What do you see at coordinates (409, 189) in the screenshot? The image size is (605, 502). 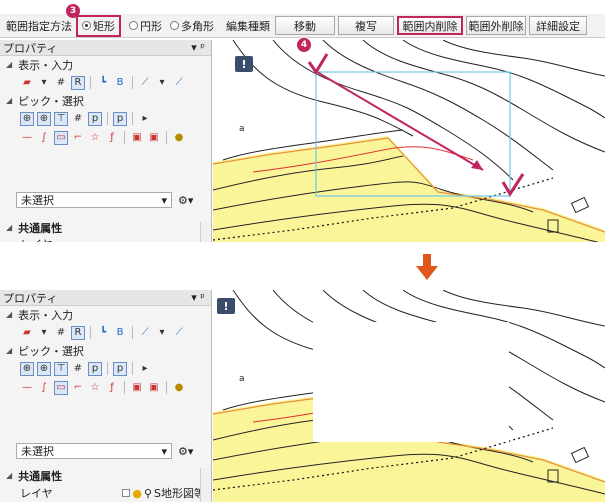 I see `terrain-fill` at bounding box center [409, 189].